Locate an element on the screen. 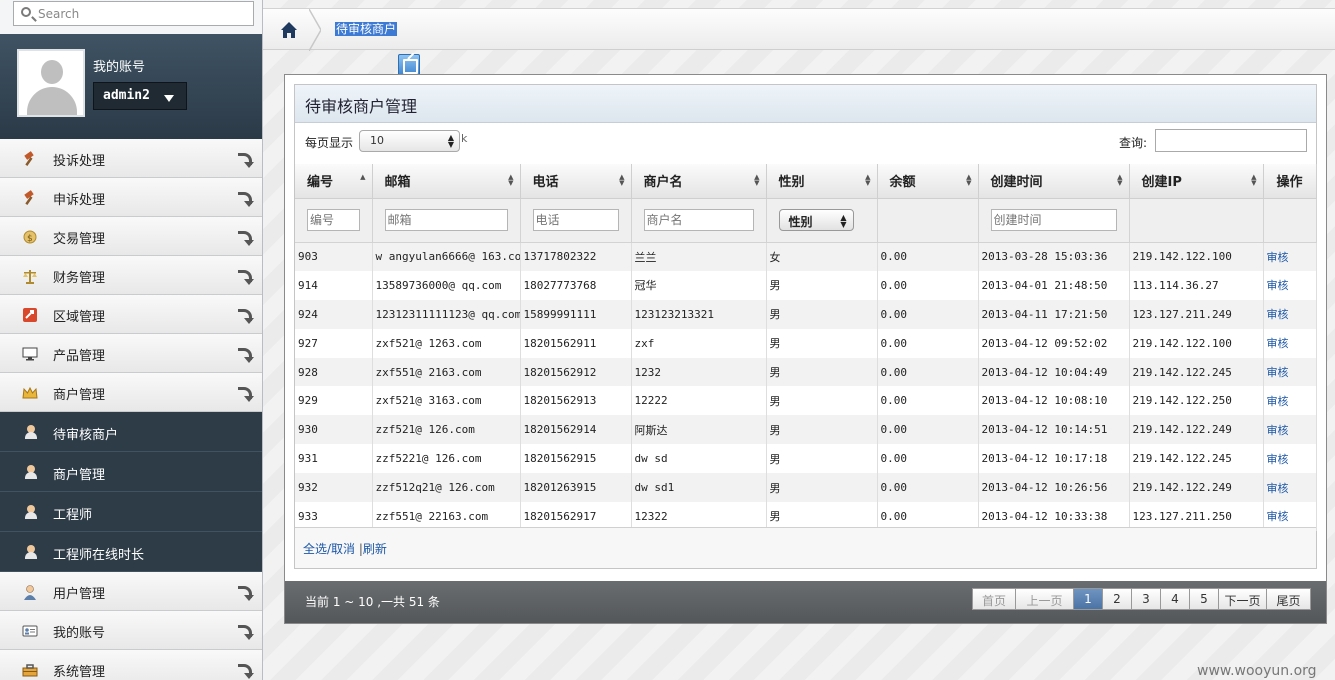  select-all-link: 全选/取消 is located at coordinates (329, 549).